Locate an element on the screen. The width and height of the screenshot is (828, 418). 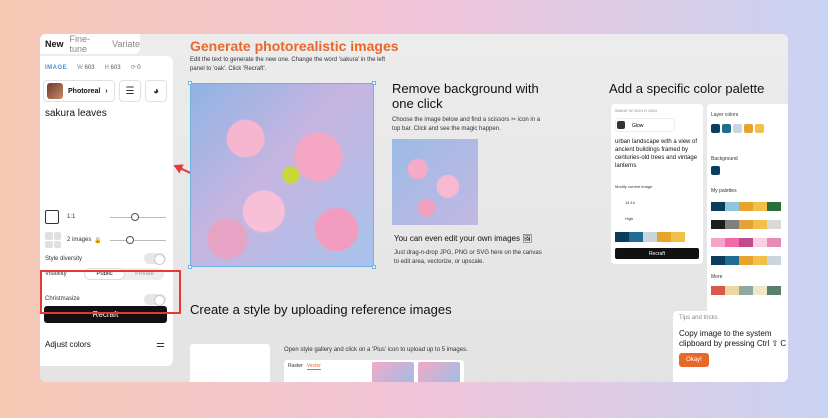
width-label: W is located at coordinates (80, 67).